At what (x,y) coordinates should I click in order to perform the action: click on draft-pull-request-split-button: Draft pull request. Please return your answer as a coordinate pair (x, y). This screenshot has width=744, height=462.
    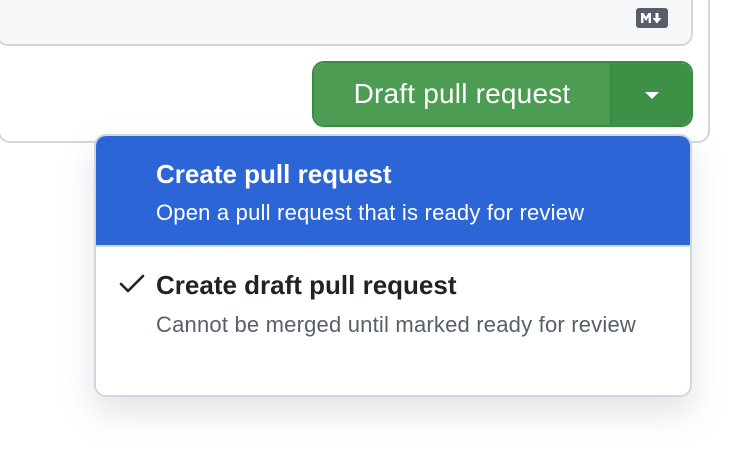
    Looking at the image, I should click on (502, 94).